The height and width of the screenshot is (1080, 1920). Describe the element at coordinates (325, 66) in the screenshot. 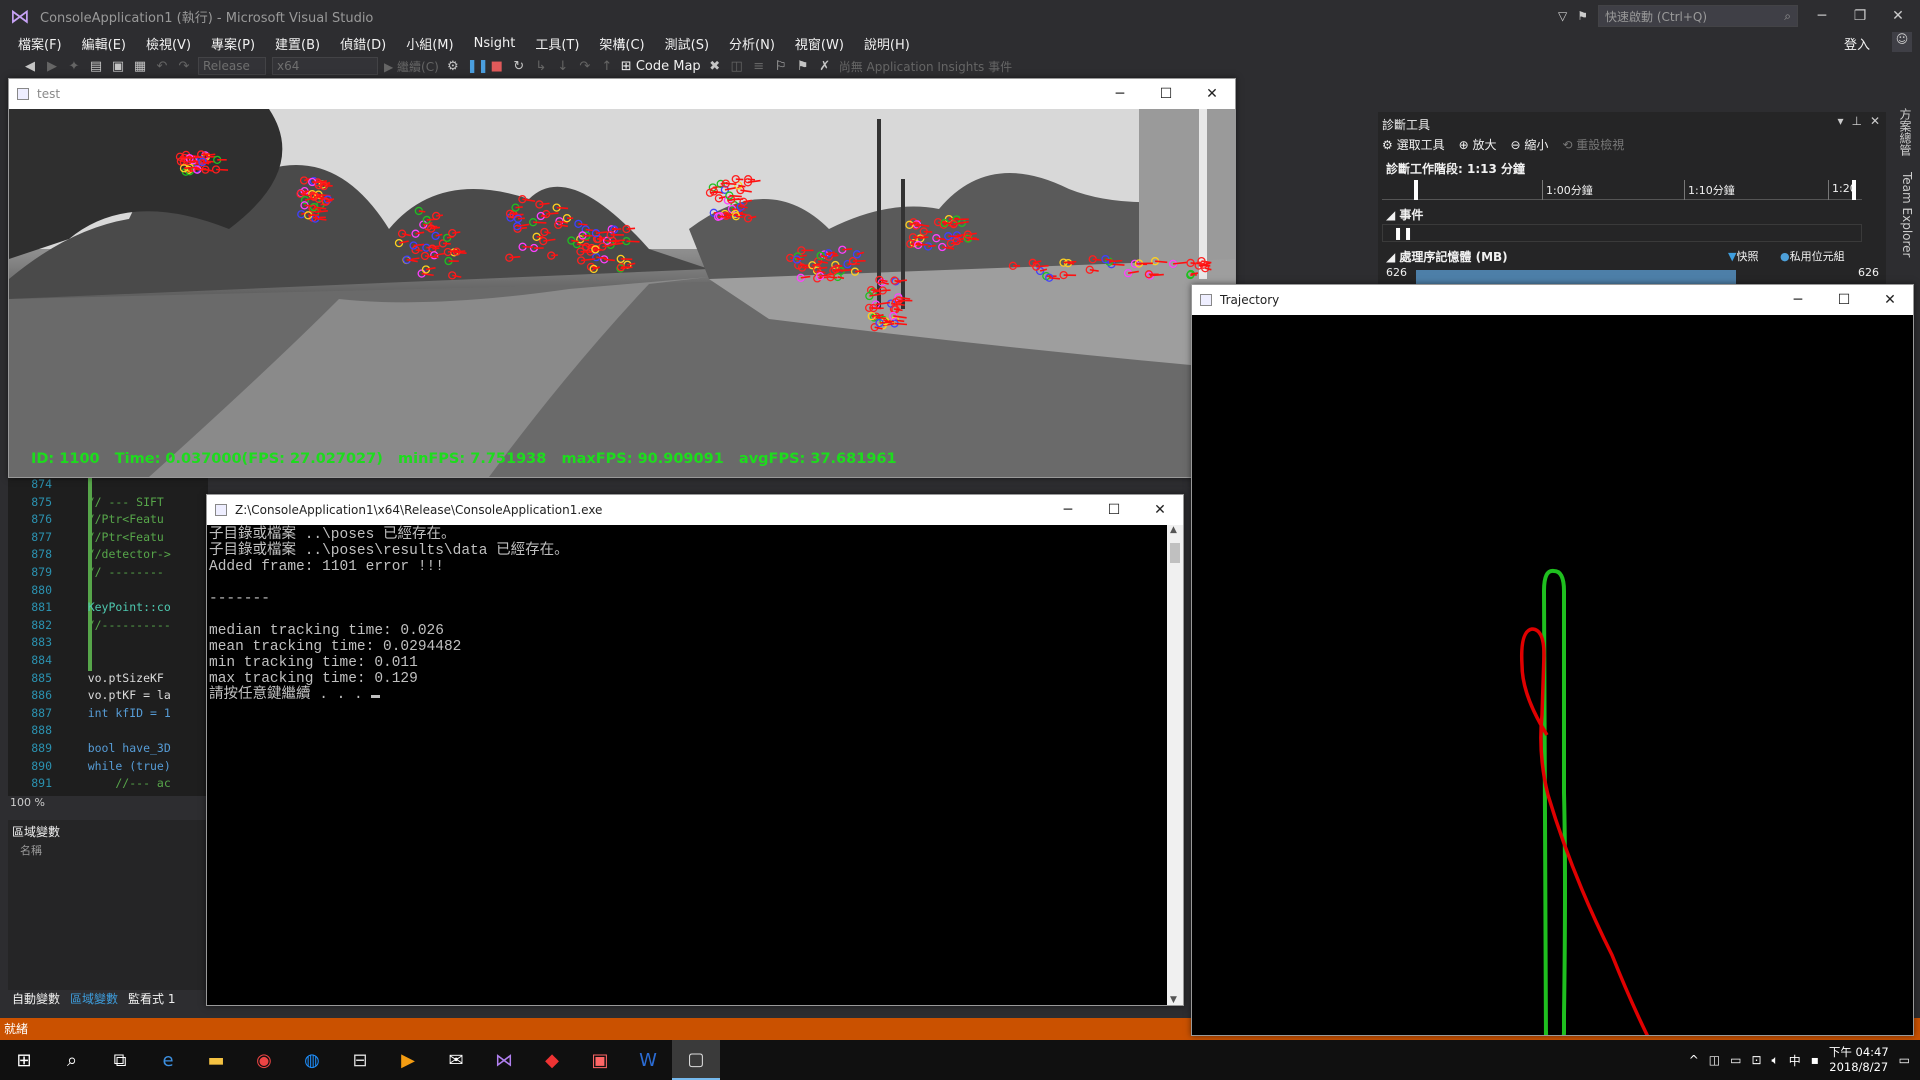

I see `platform-dropdown: x64` at that location.